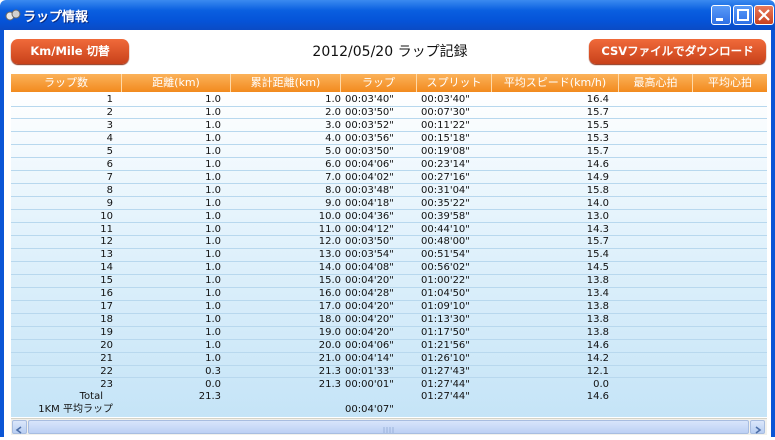  Describe the element at coordinates (445, 358) in the screenshot. I see `split-time-cell: 01:26'10"` at that location.